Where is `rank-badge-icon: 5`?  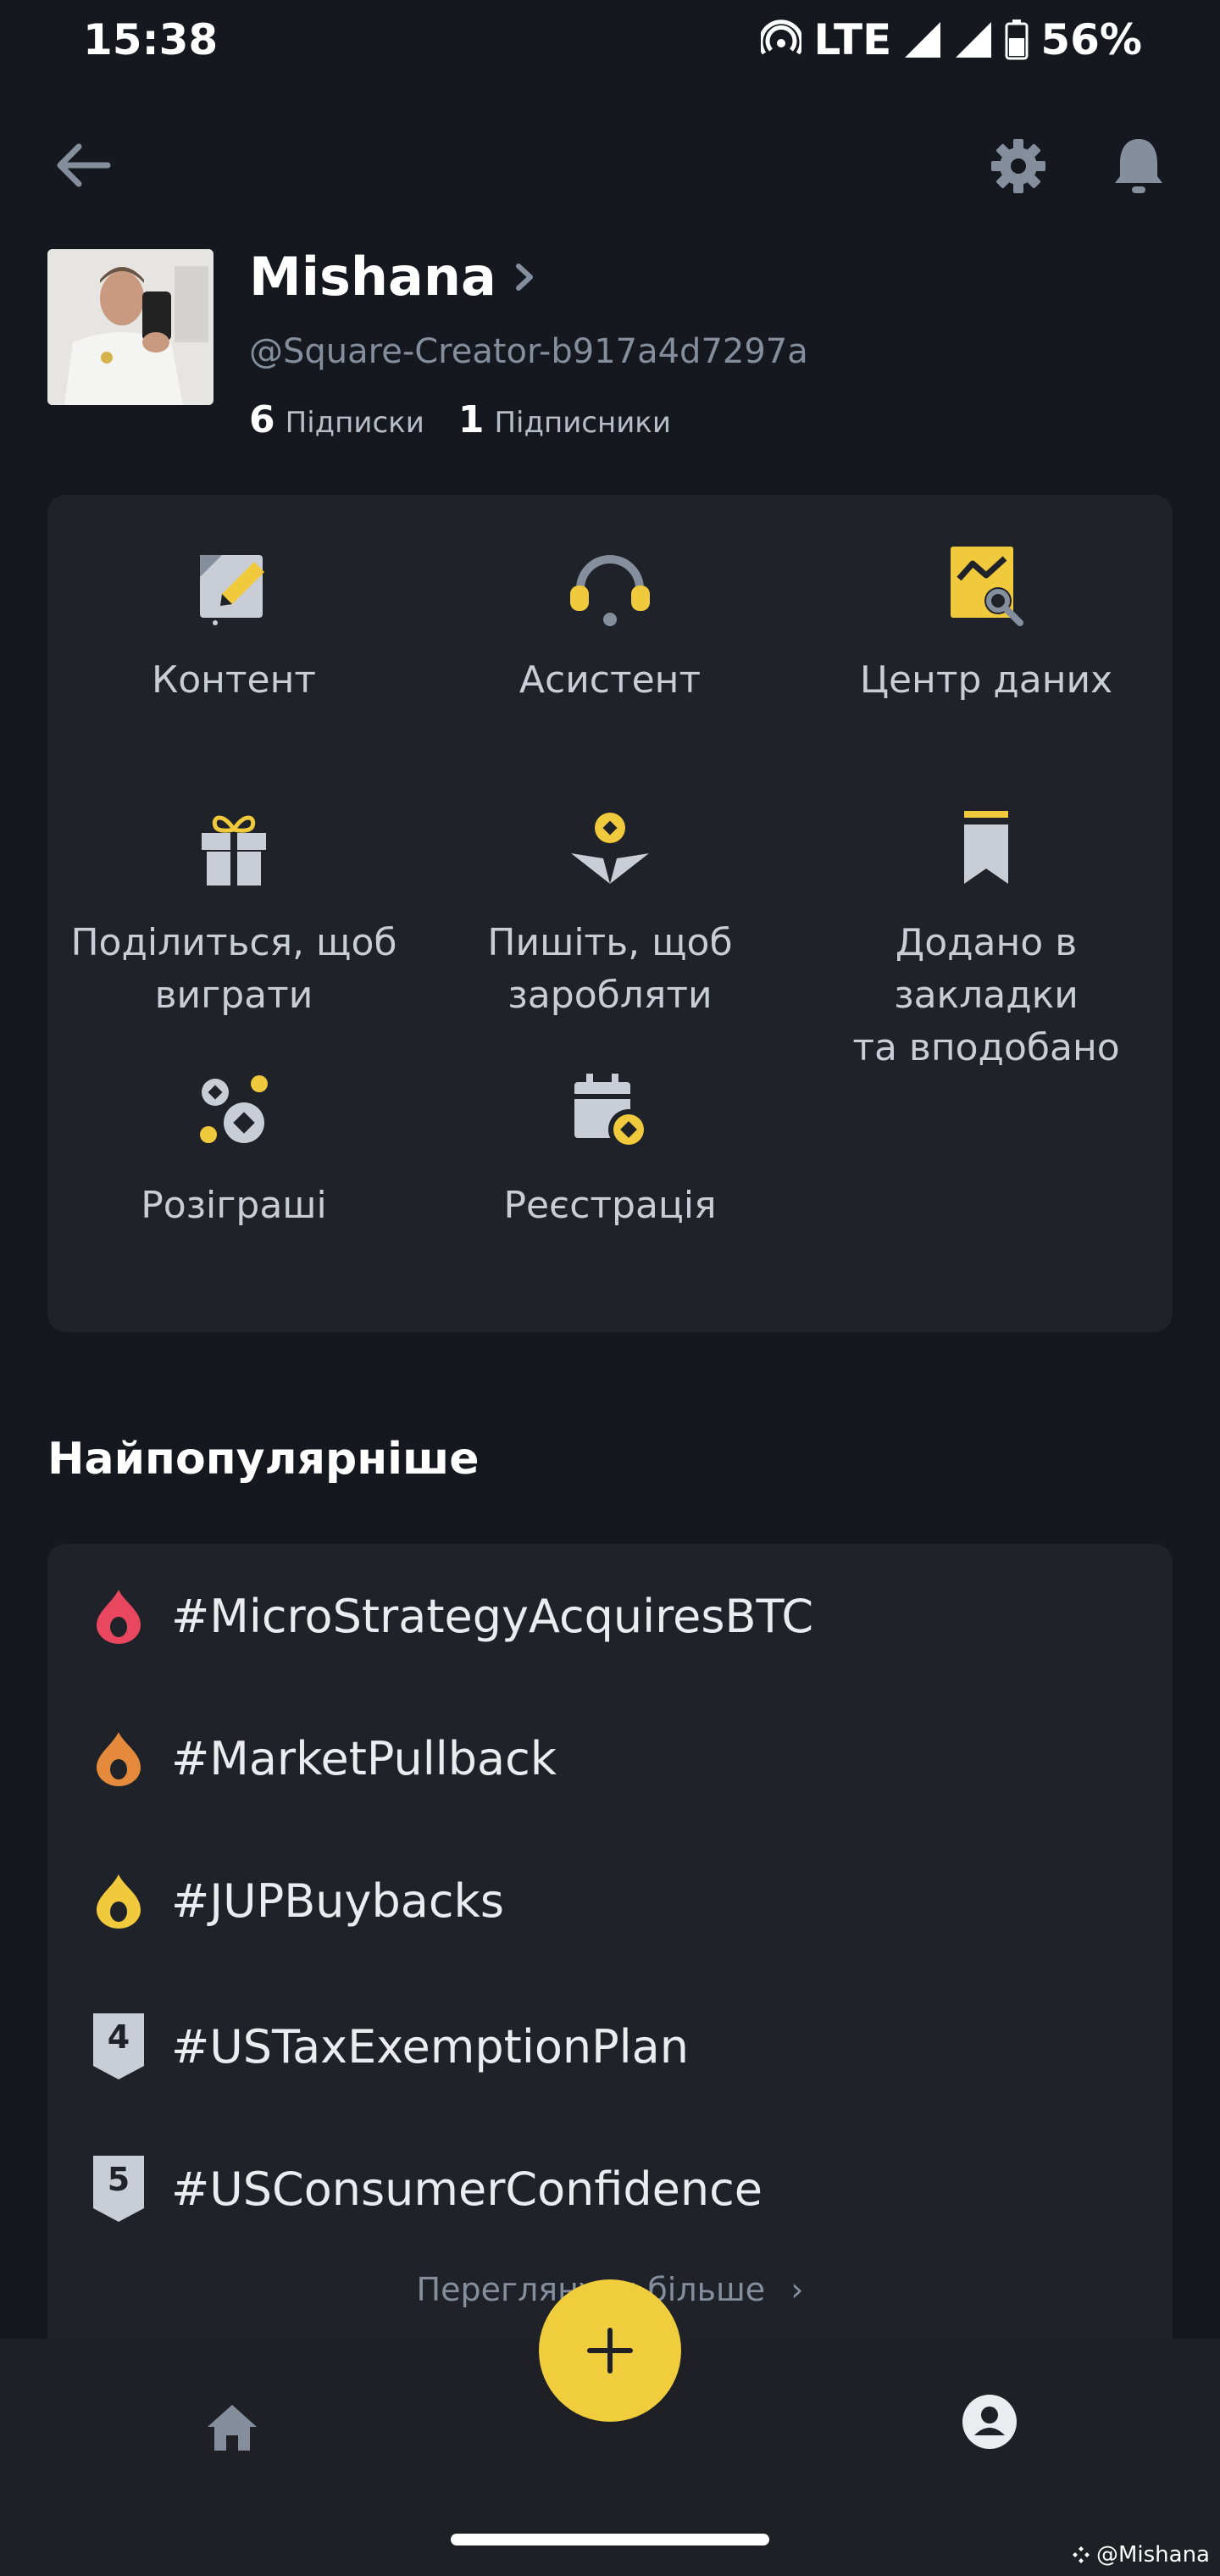 rank-badge-icon: 5 is located at coordinates (118, 2189).